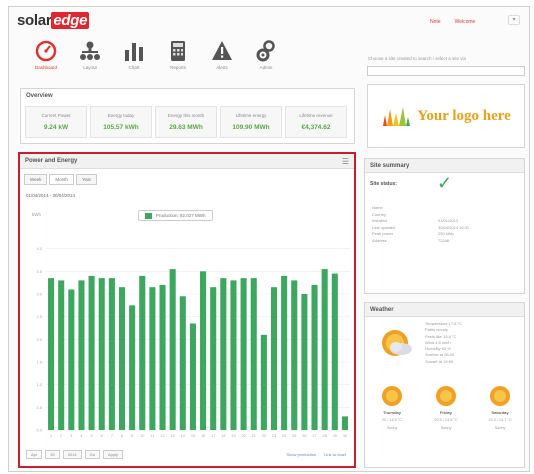 This screenshot has width=534, height=474. What do you see at coordinates (121, 127) in the screenshot?
I see `kpi-value: 105.57 kWh` at bounding box center [121, 127].